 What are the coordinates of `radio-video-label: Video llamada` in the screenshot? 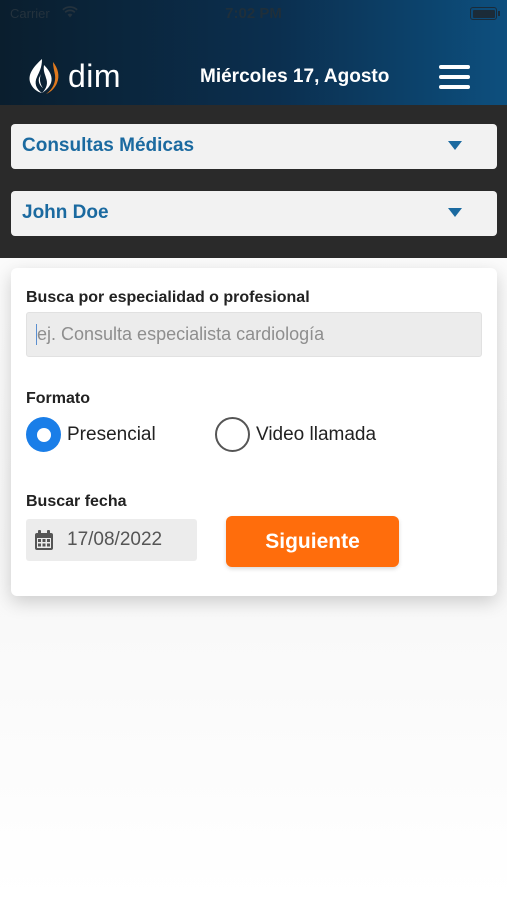 It's located at (316, 434).